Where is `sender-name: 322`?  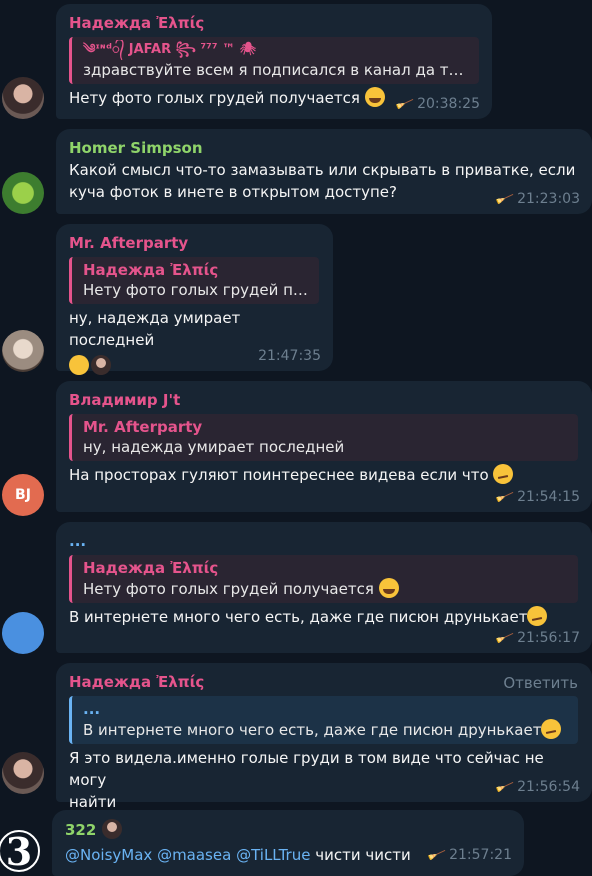 sender-name: 322 is located at coordinates (288, 829).